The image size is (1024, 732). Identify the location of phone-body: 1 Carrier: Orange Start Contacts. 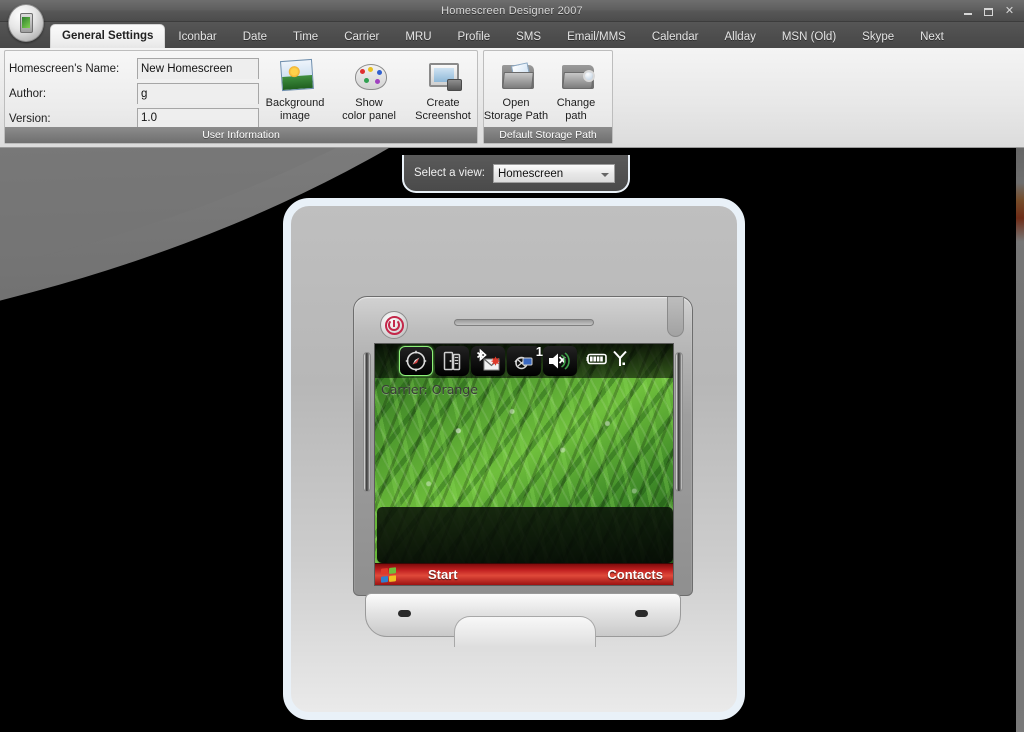
(523, 446).